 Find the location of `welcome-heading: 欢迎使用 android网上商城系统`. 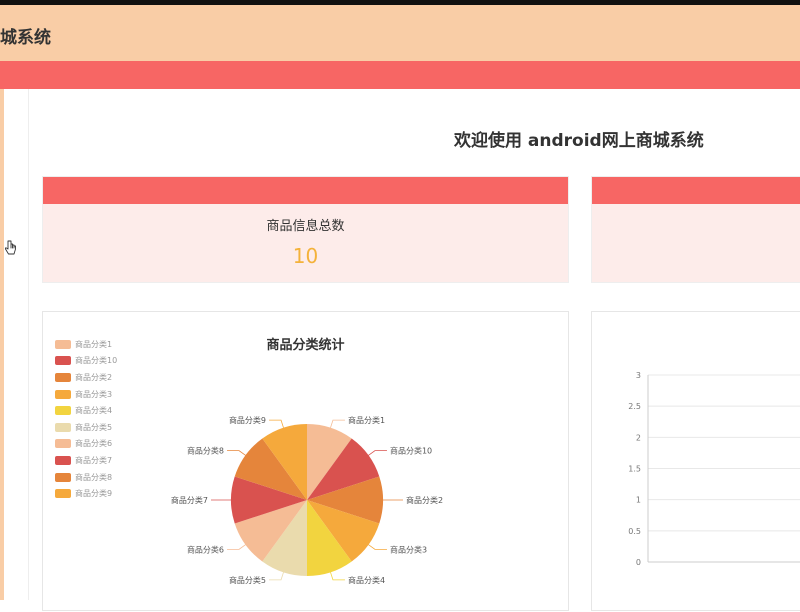

welcome-heading: 欢迎使用 android网上商城系统 is located at coordinates (579, 141).